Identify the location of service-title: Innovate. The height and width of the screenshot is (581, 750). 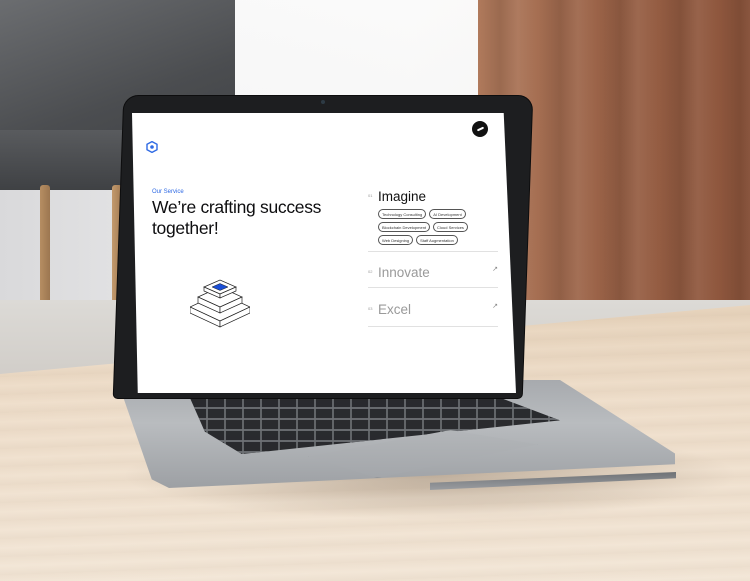
(404, 272).